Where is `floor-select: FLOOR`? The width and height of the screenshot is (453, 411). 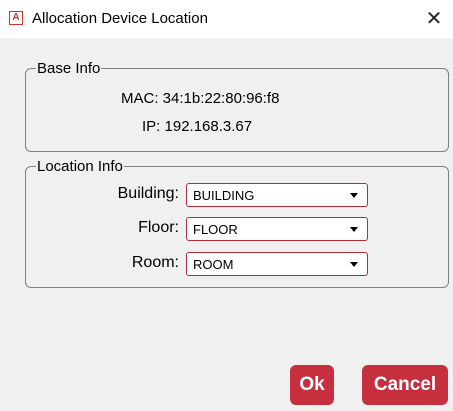
floor-select: FLOOR is located at coordinates (277, 229).